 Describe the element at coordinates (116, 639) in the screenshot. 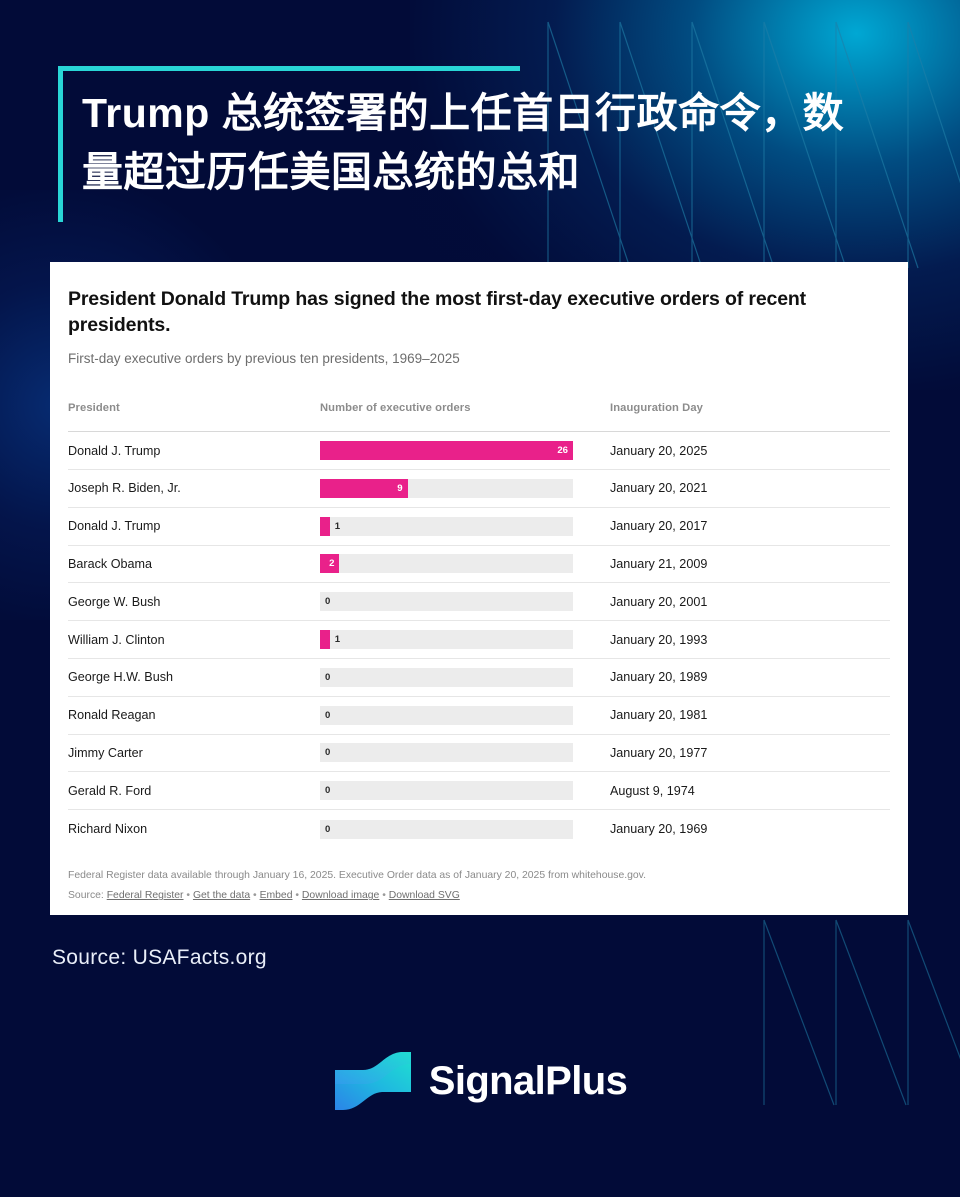

I see `cell-president: William J. Clinton` at that location.